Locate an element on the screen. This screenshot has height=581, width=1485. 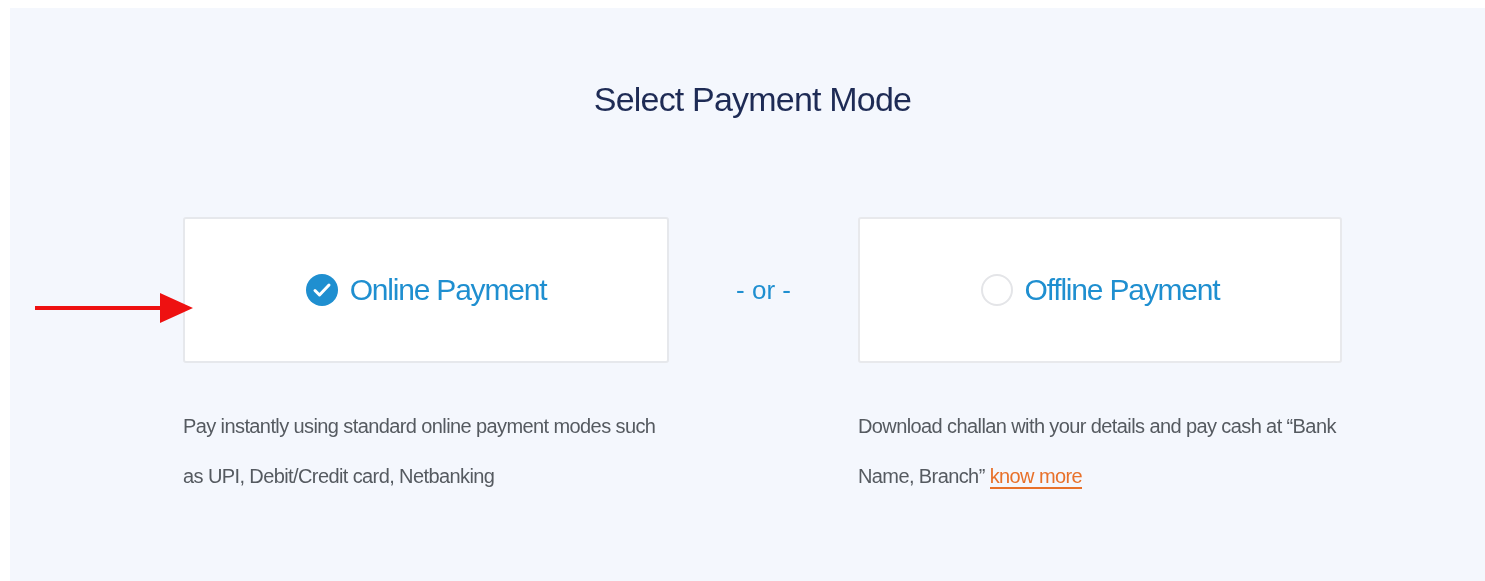
check-circle-icon is located at coordinates (321, 290).